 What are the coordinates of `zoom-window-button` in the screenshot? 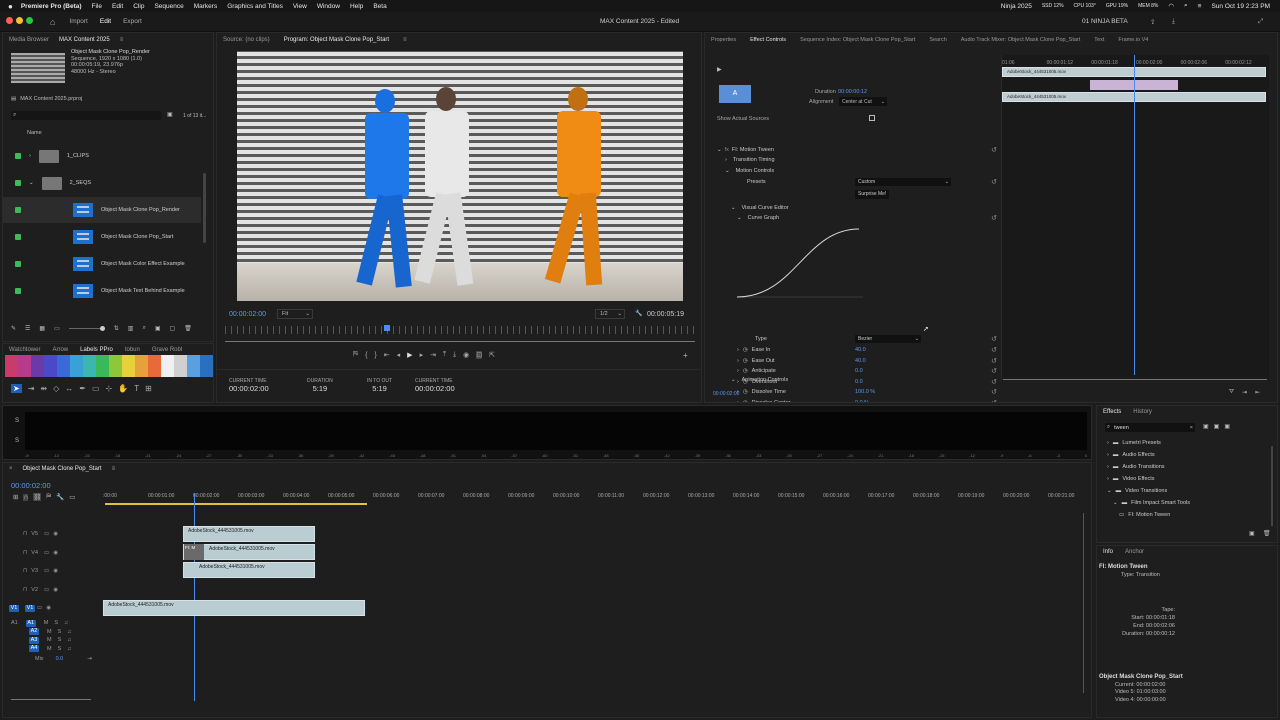 It's located at (29, 20).